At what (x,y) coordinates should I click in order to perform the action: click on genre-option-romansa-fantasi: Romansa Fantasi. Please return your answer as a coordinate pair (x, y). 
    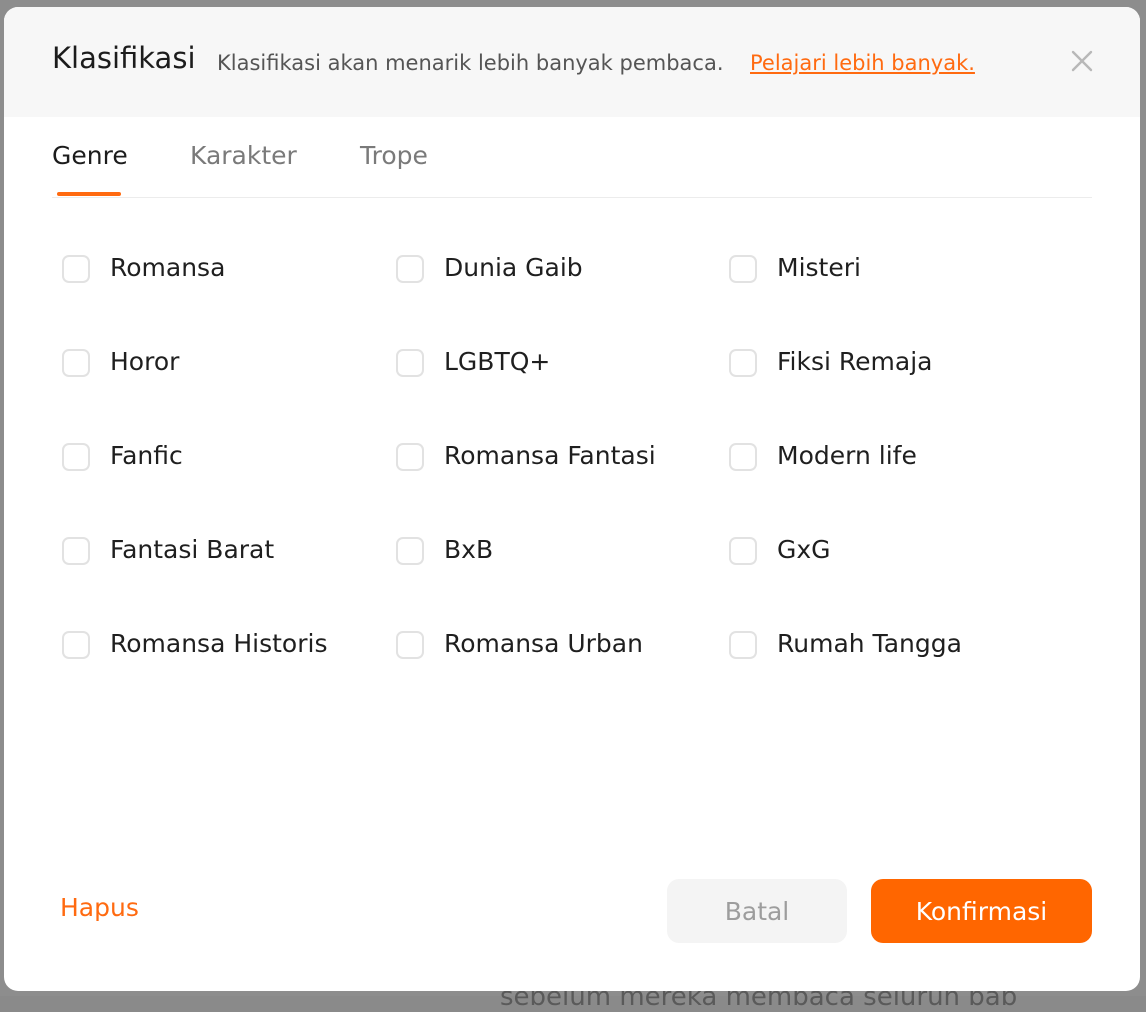
    Looking at the image, I should click on (556, 458).